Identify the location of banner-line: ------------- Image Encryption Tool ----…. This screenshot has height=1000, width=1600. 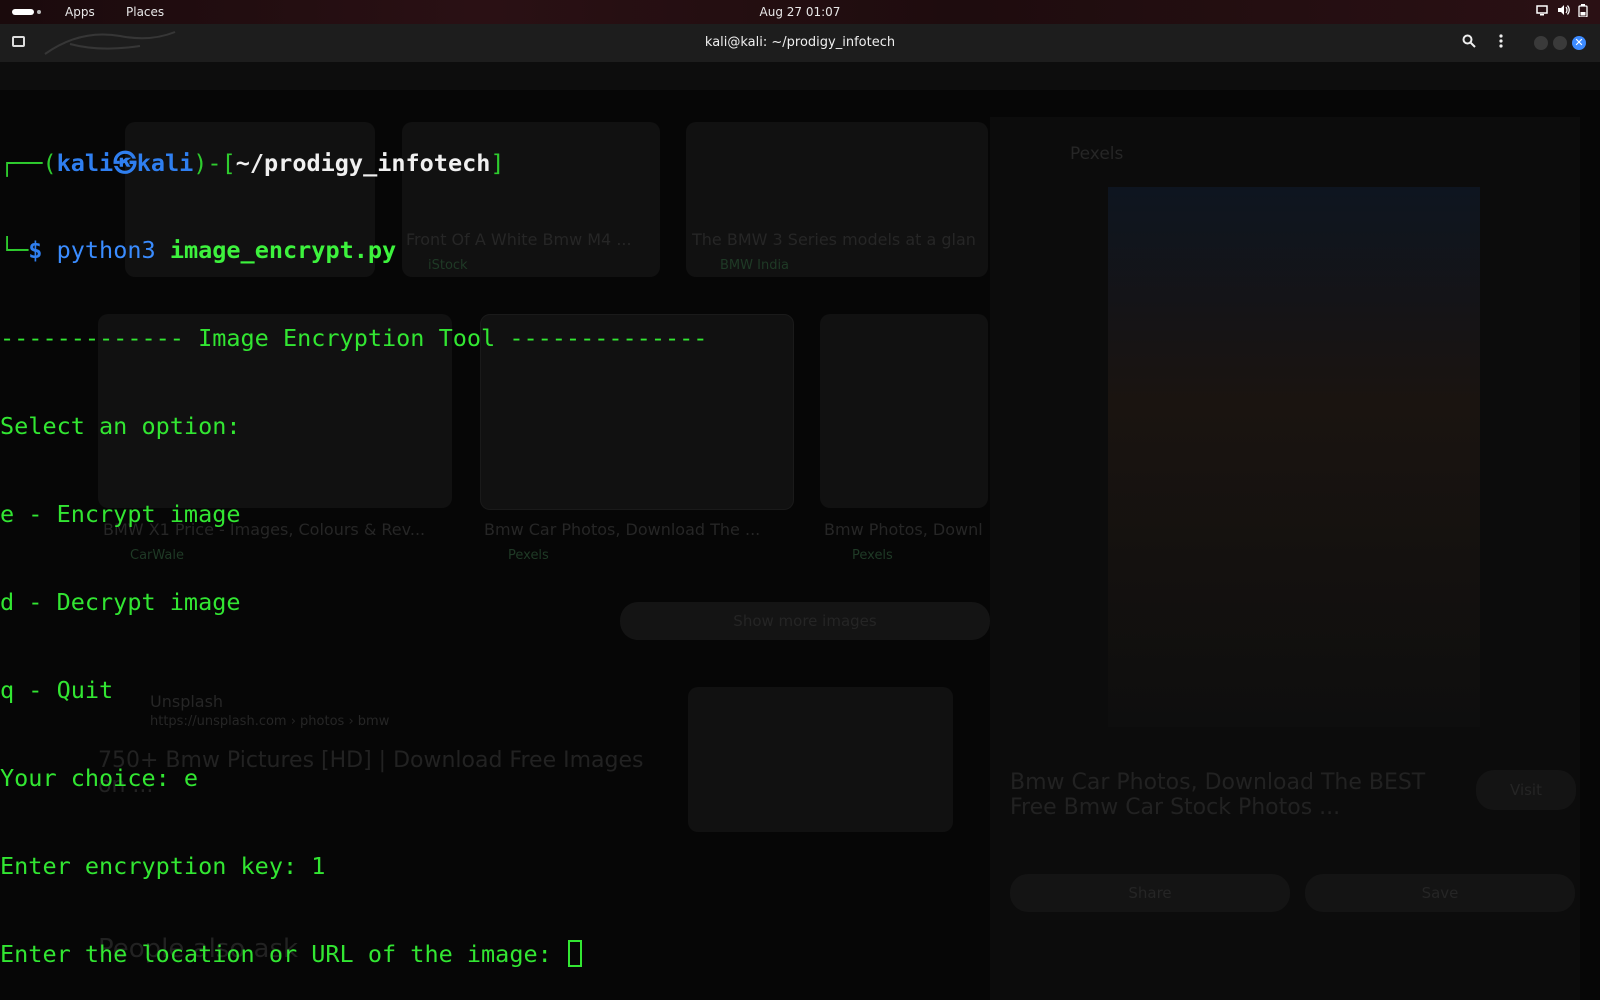
(354, 338).